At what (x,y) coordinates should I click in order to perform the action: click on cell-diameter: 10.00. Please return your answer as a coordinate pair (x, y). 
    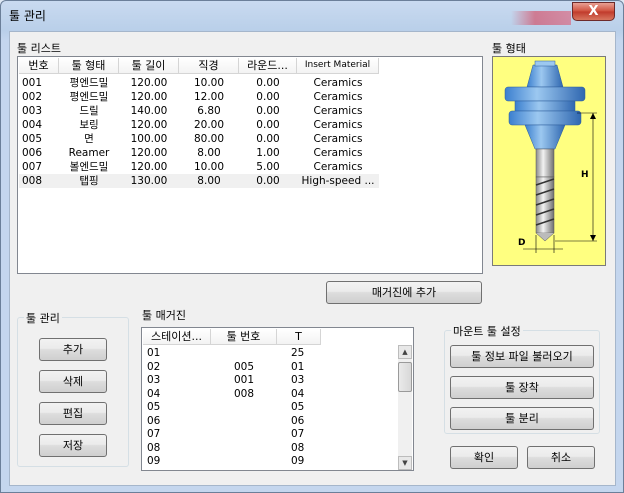
    Looking at the image, I should click on (209, 167).